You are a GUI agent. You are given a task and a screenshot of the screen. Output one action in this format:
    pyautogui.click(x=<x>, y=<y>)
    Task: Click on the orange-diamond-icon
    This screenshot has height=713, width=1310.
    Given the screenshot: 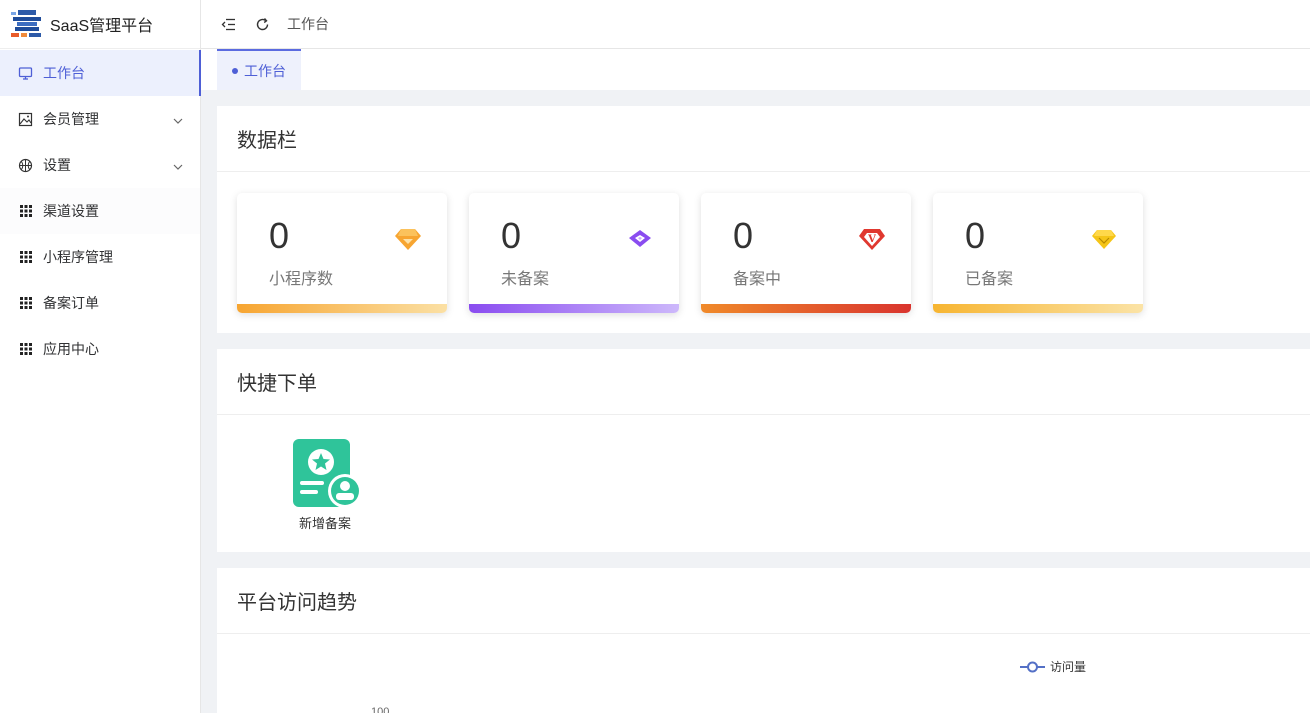 What is the action you would take?
    pyautogui.click(x=408, y=239)
    